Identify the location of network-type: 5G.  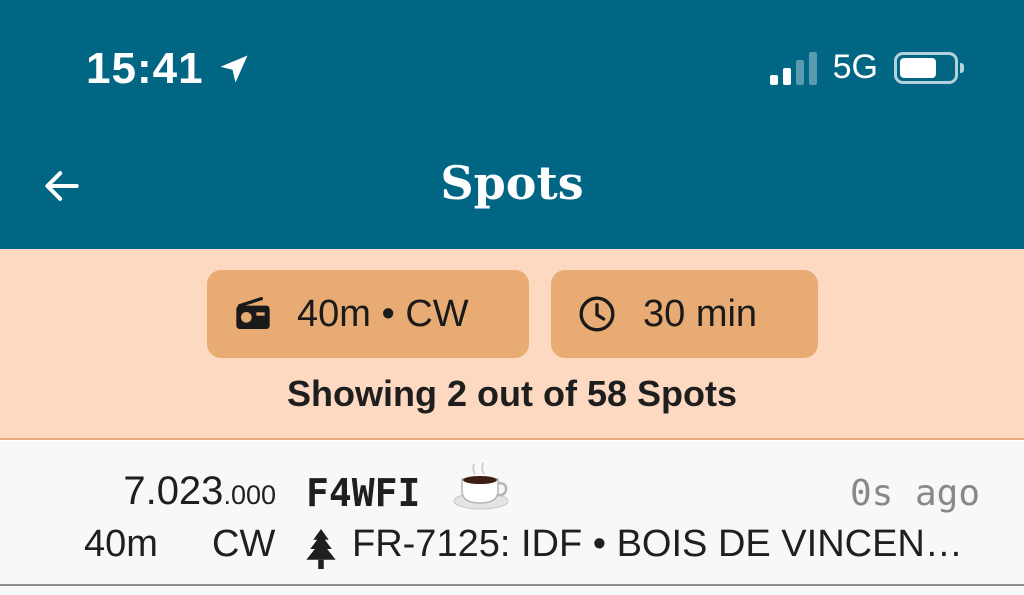
(855, 67).